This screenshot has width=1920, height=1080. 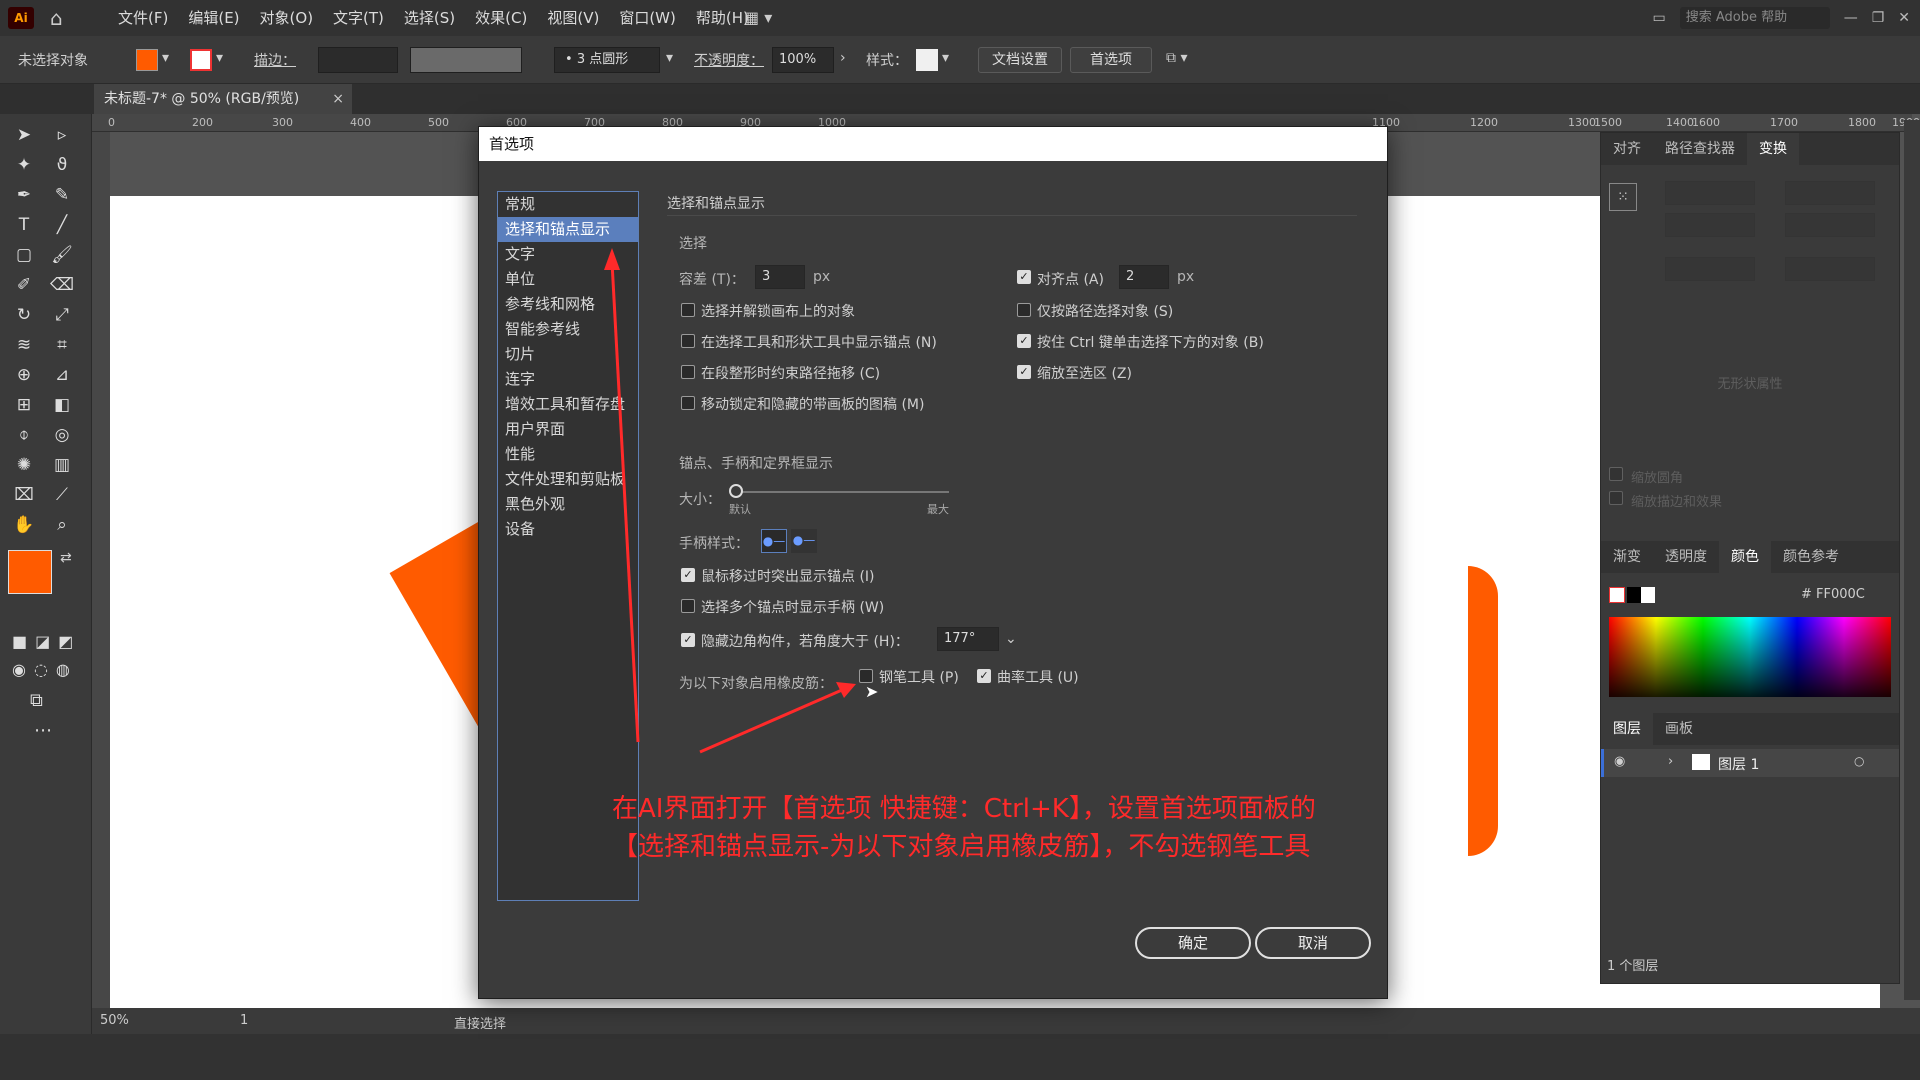 What do you see at coordinates (771, 721) in the screenshot?
I see `arrow-to-pen-checkbox` at bounding box center [771, 721].